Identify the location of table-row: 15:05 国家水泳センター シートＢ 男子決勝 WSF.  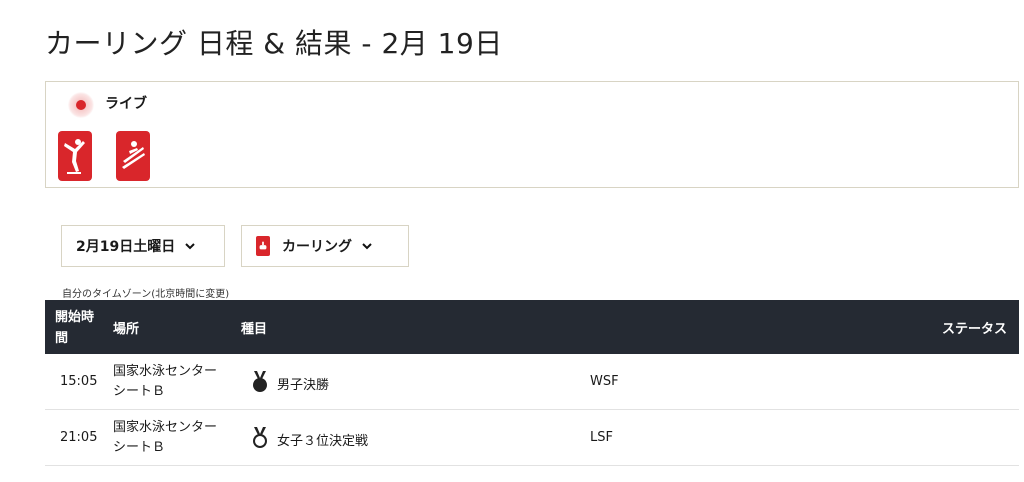
(532, 382).